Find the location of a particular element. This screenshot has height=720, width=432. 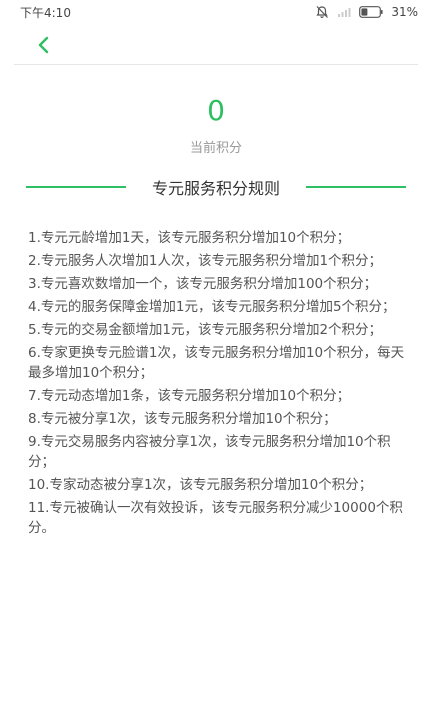

rule-item: 8.专元被分享1次，该专元服务积分增加10个积分； is located at coordinates (182, 419).